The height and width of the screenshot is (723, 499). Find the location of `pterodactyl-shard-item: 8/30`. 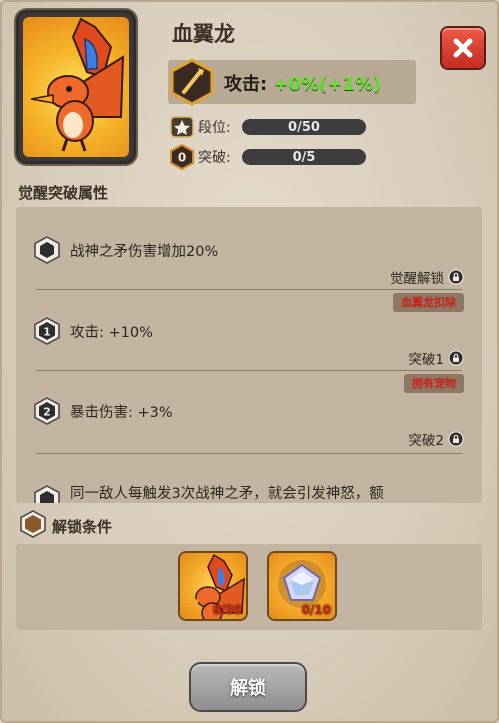

pterodactyl-shard-item: 8/30 is located at coordinates (213, 586).